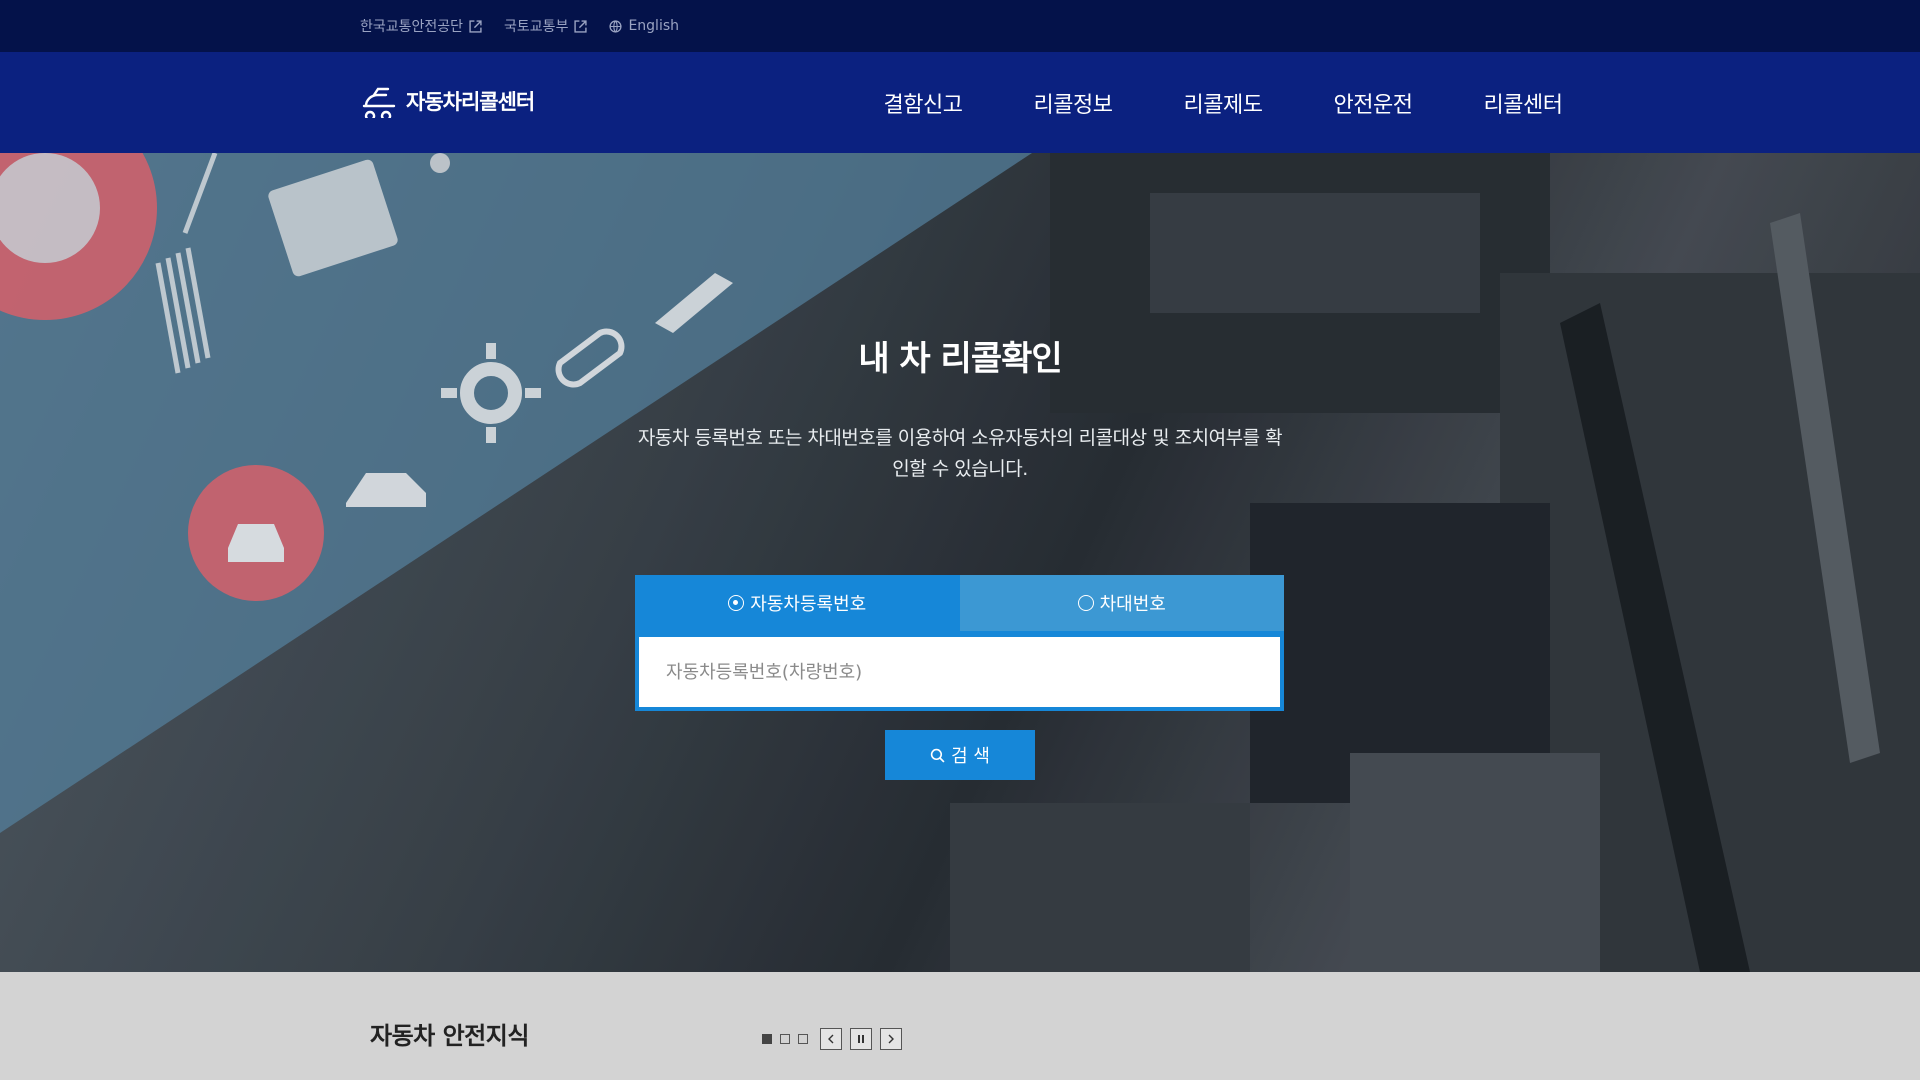 The height and width of the screenshot is (1080, 1920). Describe the element at coordinates (1523, 103) in the screenshot. I see `nav-recall-center: 리콜센터` at that location.